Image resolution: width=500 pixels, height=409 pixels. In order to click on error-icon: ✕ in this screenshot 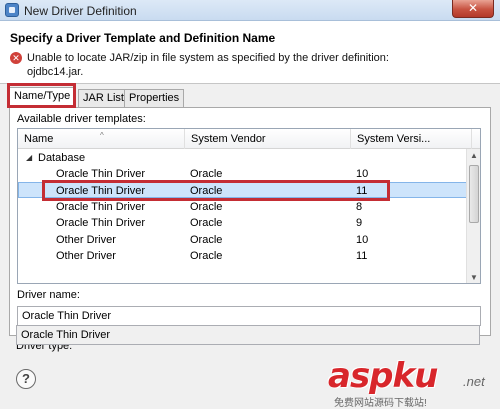, I will do `click(16, 58)`.